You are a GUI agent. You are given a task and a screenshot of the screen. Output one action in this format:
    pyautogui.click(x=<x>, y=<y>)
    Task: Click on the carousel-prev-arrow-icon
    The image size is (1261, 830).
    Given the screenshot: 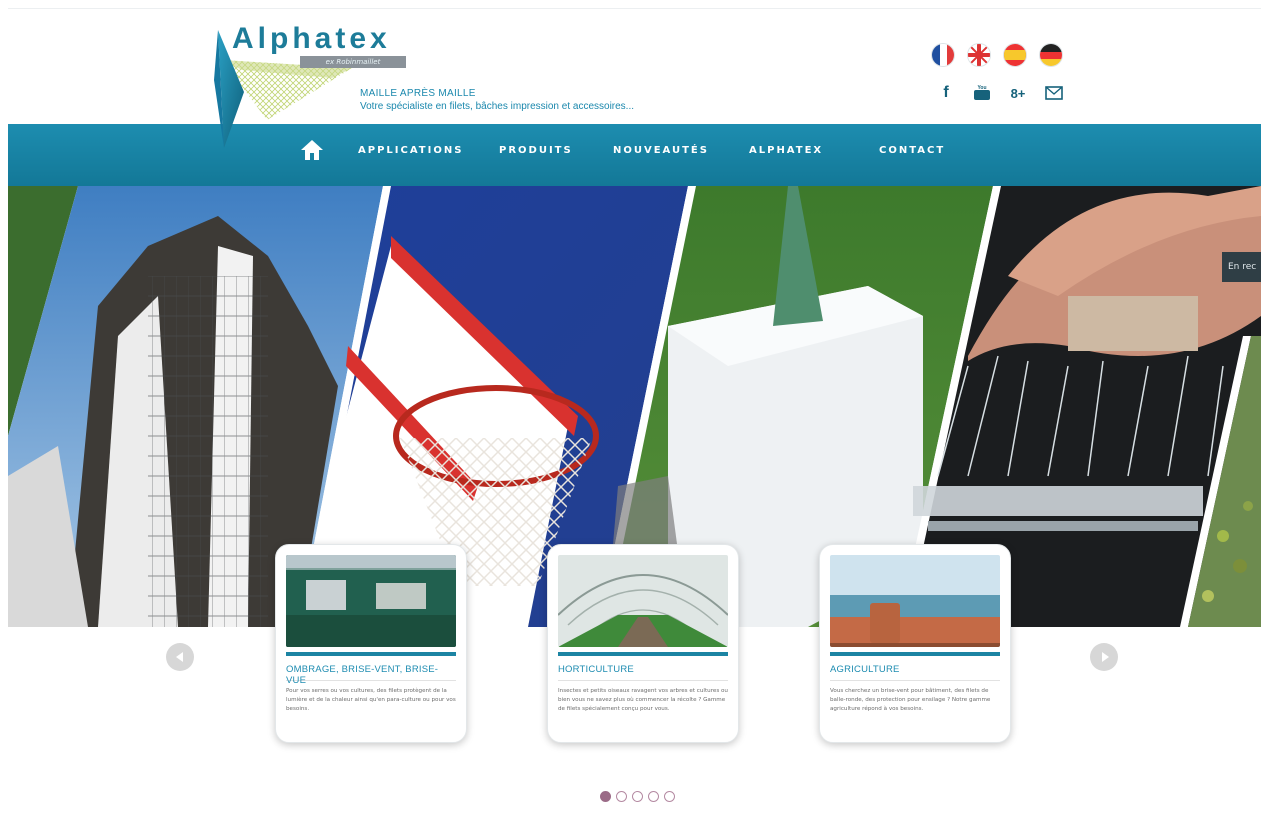 What is the action you would take?
    pyautogui.click(x=180, y=657)
    